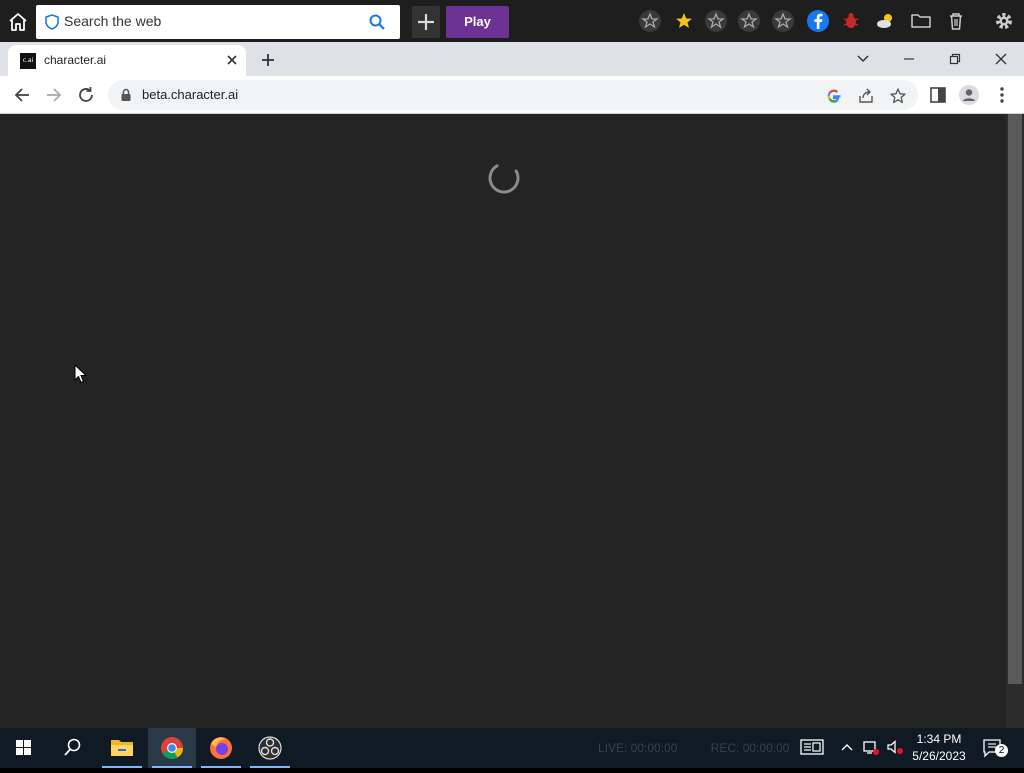 This screenshot has width=1024, height=773. I want to click on close-tab-icon, so click(232, 60).